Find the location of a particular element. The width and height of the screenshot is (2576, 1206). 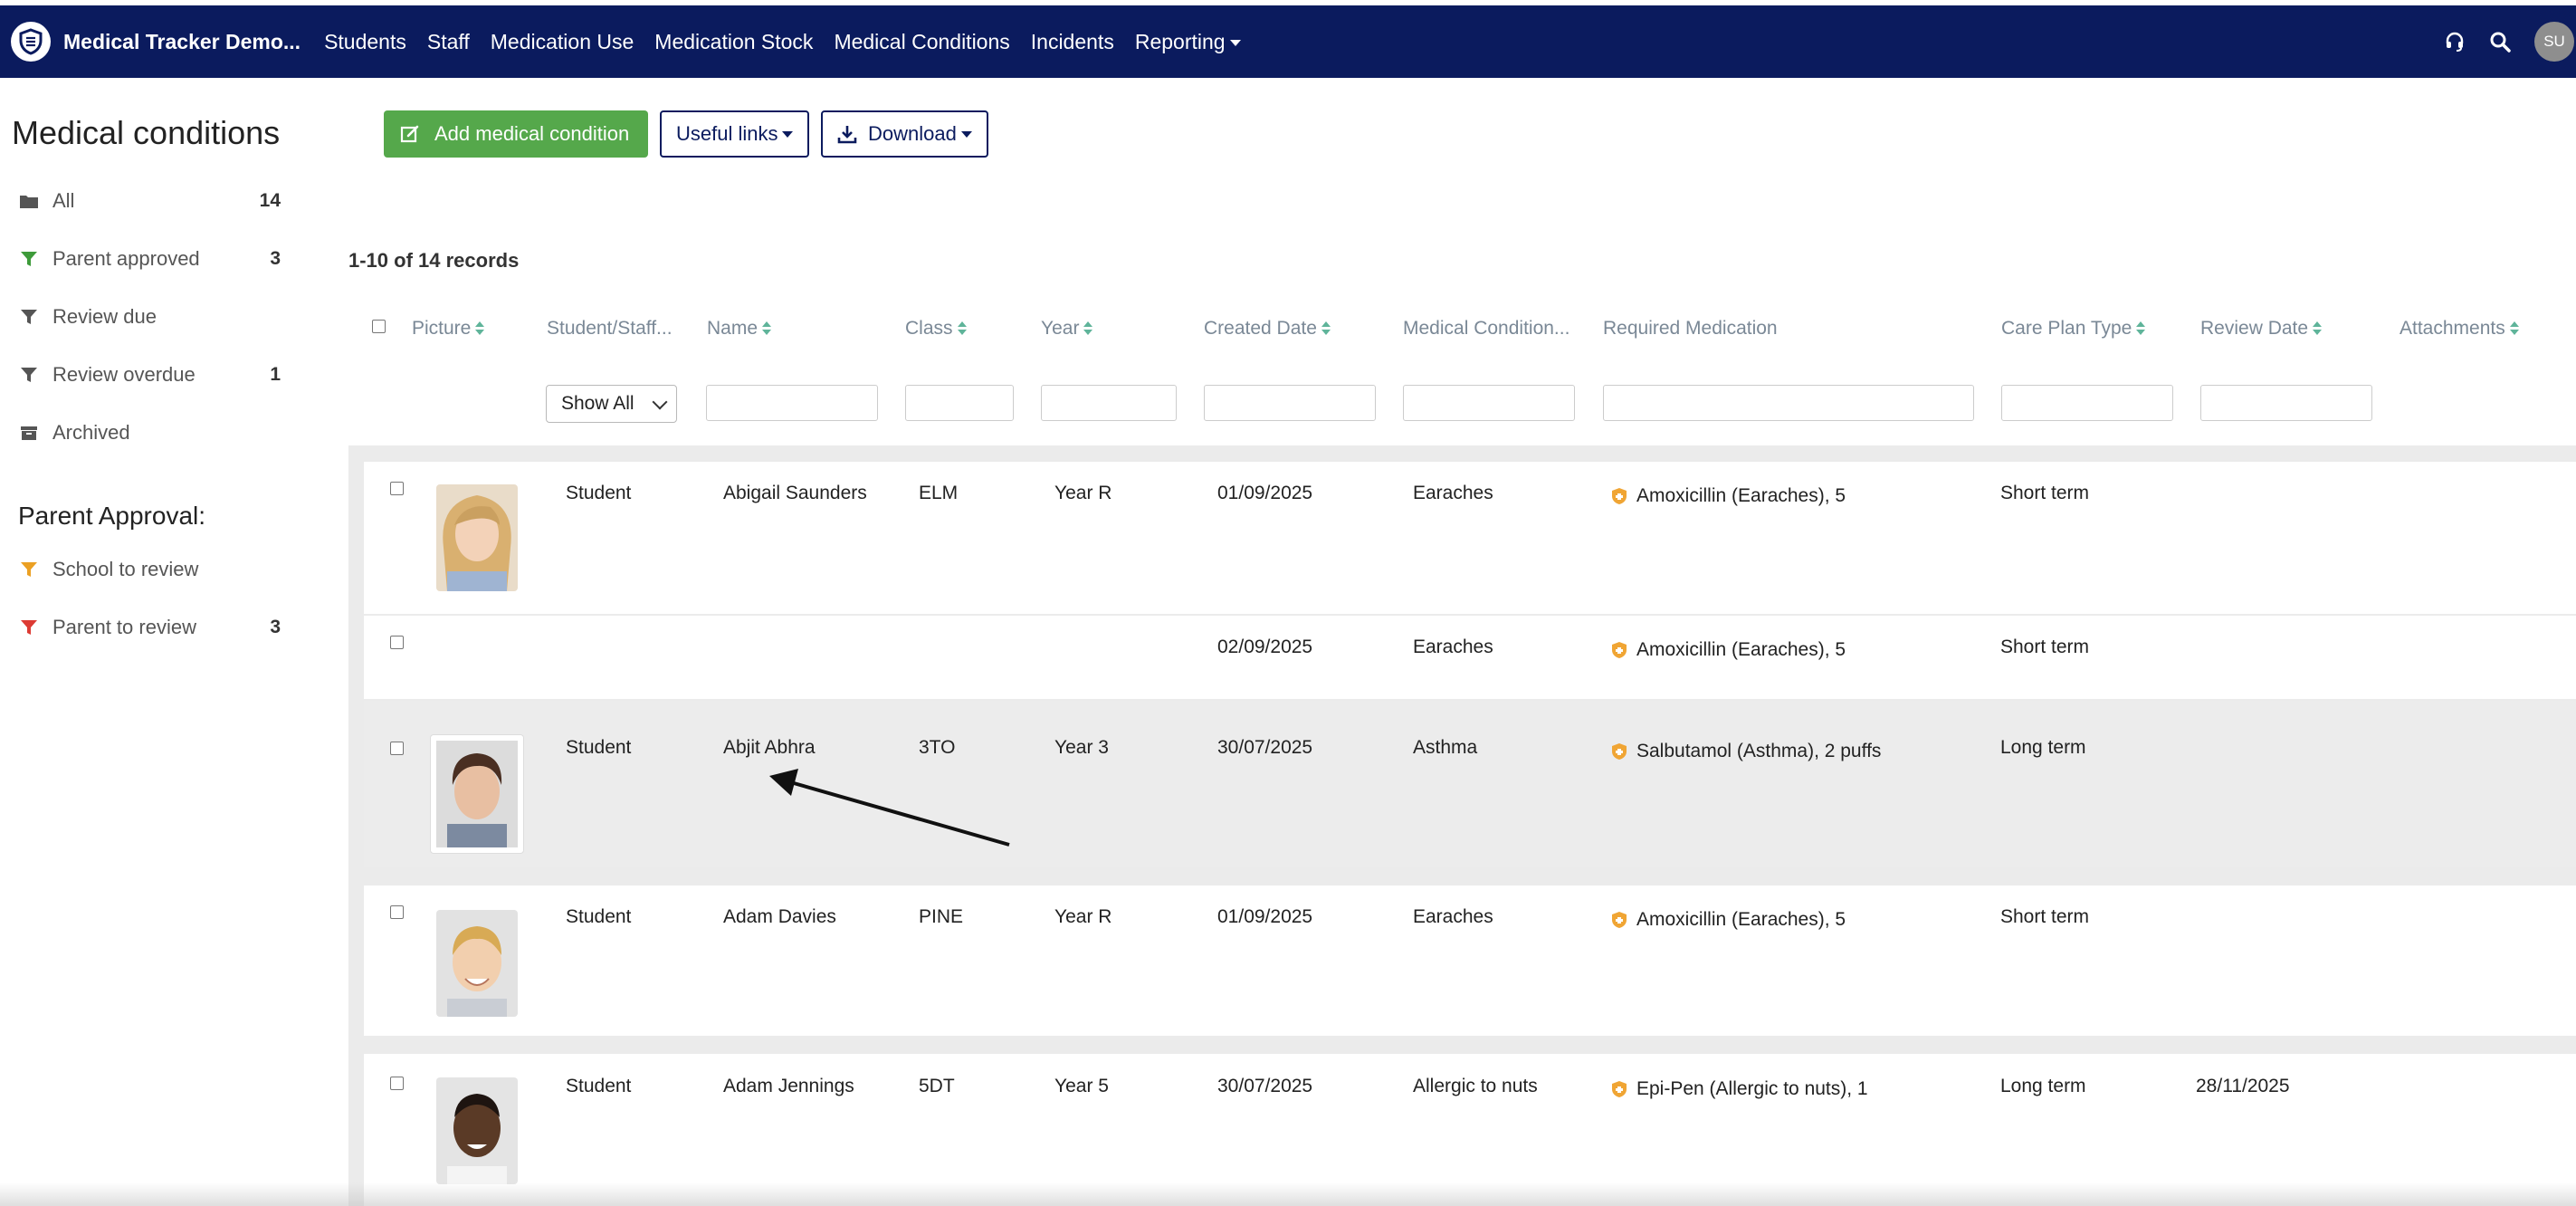

column-header-year: Year is located at coordinates (1067, 329).